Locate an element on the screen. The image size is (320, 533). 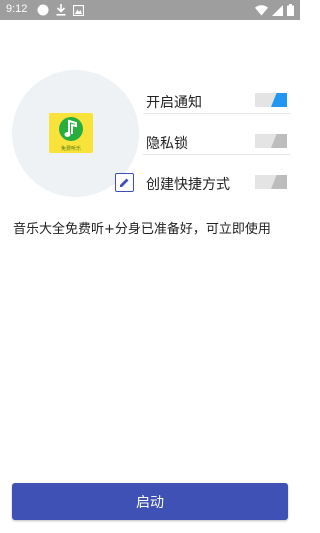
setting-label-notifications: 开启通知 is located at coordinates (174, 103).